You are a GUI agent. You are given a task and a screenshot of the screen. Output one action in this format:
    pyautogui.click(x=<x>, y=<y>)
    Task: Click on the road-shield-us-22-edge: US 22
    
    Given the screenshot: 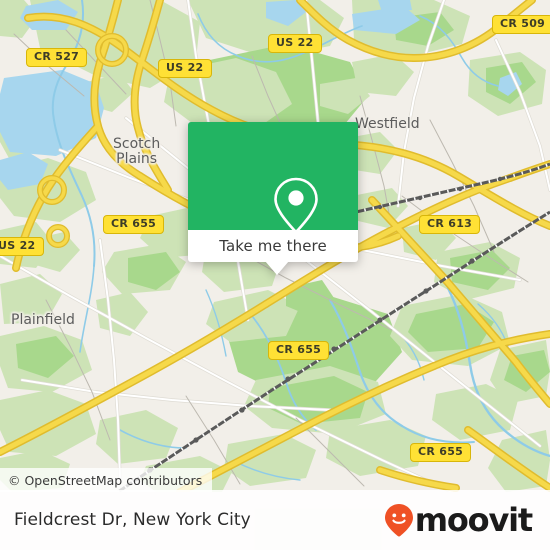 What is the action you would take?
    pyautogui.click(x=22, y=246)
    